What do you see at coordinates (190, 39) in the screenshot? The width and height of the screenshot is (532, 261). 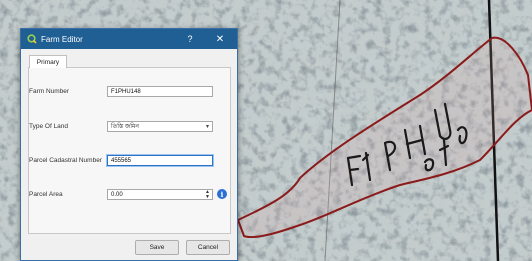 I see `help-button: ?` at bounding box center [190, 39].